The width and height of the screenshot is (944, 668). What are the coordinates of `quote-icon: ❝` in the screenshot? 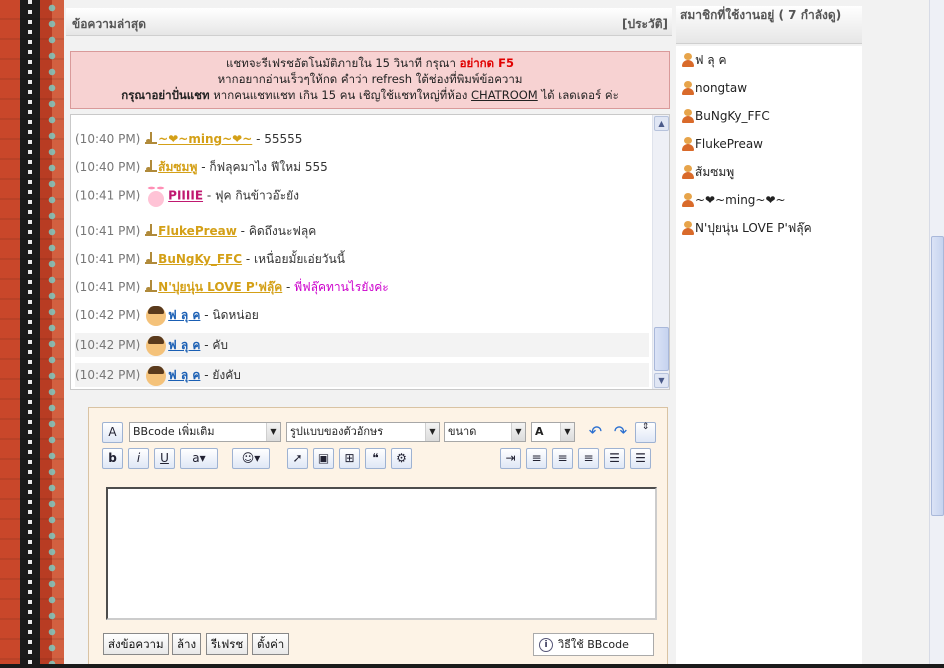 It's located at (375, 458).